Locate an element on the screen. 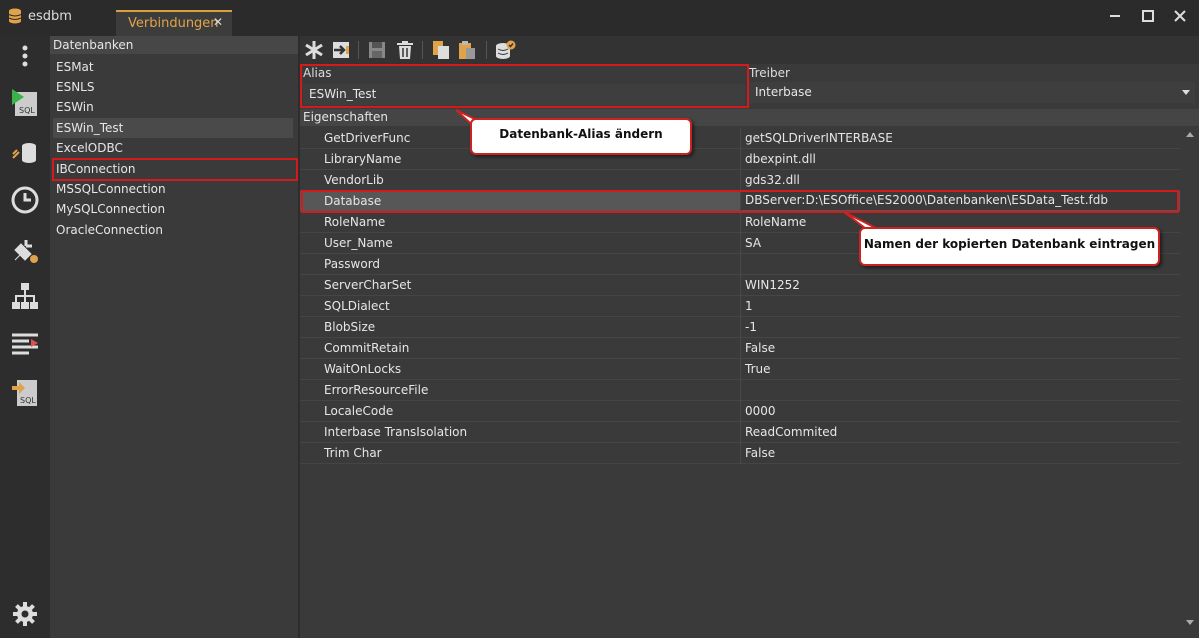 The width and height of the screenshot is (1199, 638). driver-select-value: Interbase is located at coordinates (783, 92).